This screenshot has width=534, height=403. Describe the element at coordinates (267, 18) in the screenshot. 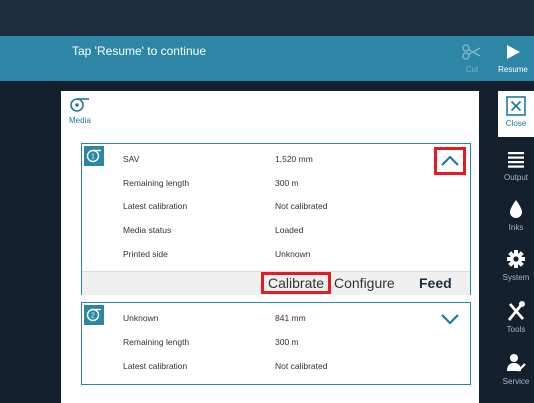

I see `top-bar` at that location.